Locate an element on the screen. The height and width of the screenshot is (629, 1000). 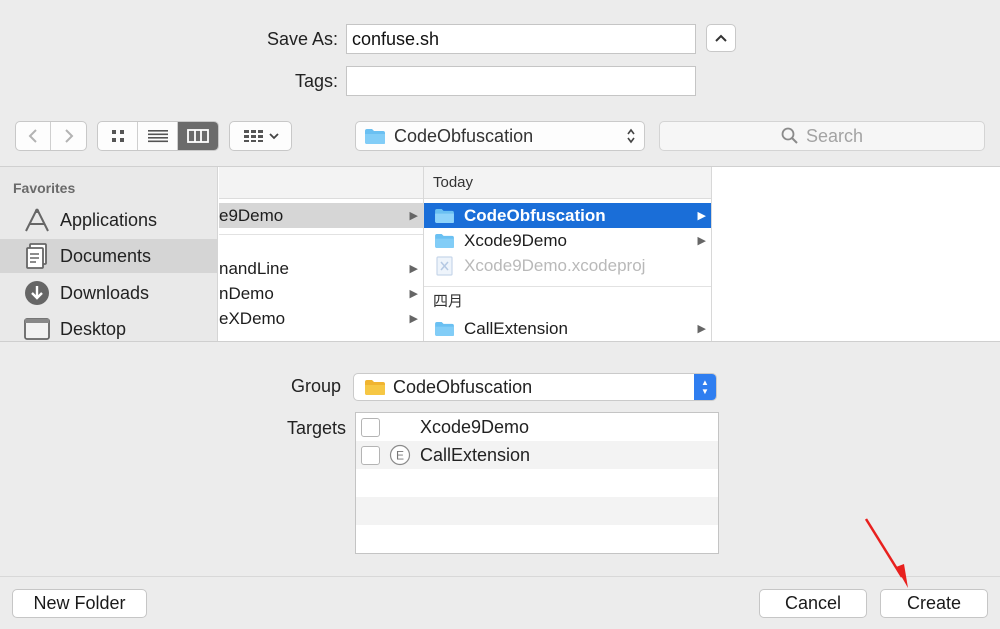
save-as-label: Save As: is located at coordinates (302, 39).